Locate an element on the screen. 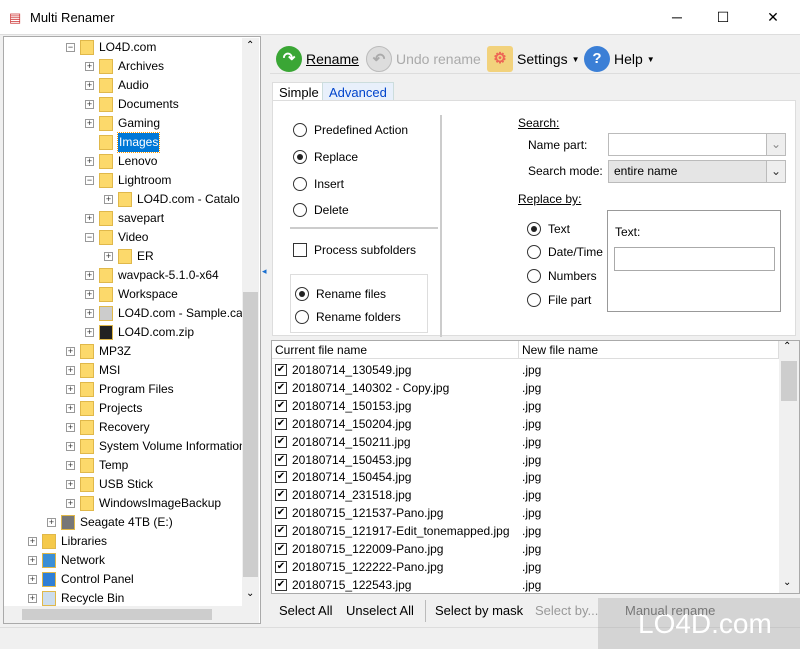  file-row: ✔ 20180715_121537-Pano.jpg .jpg is located at coordinates (525, 513).